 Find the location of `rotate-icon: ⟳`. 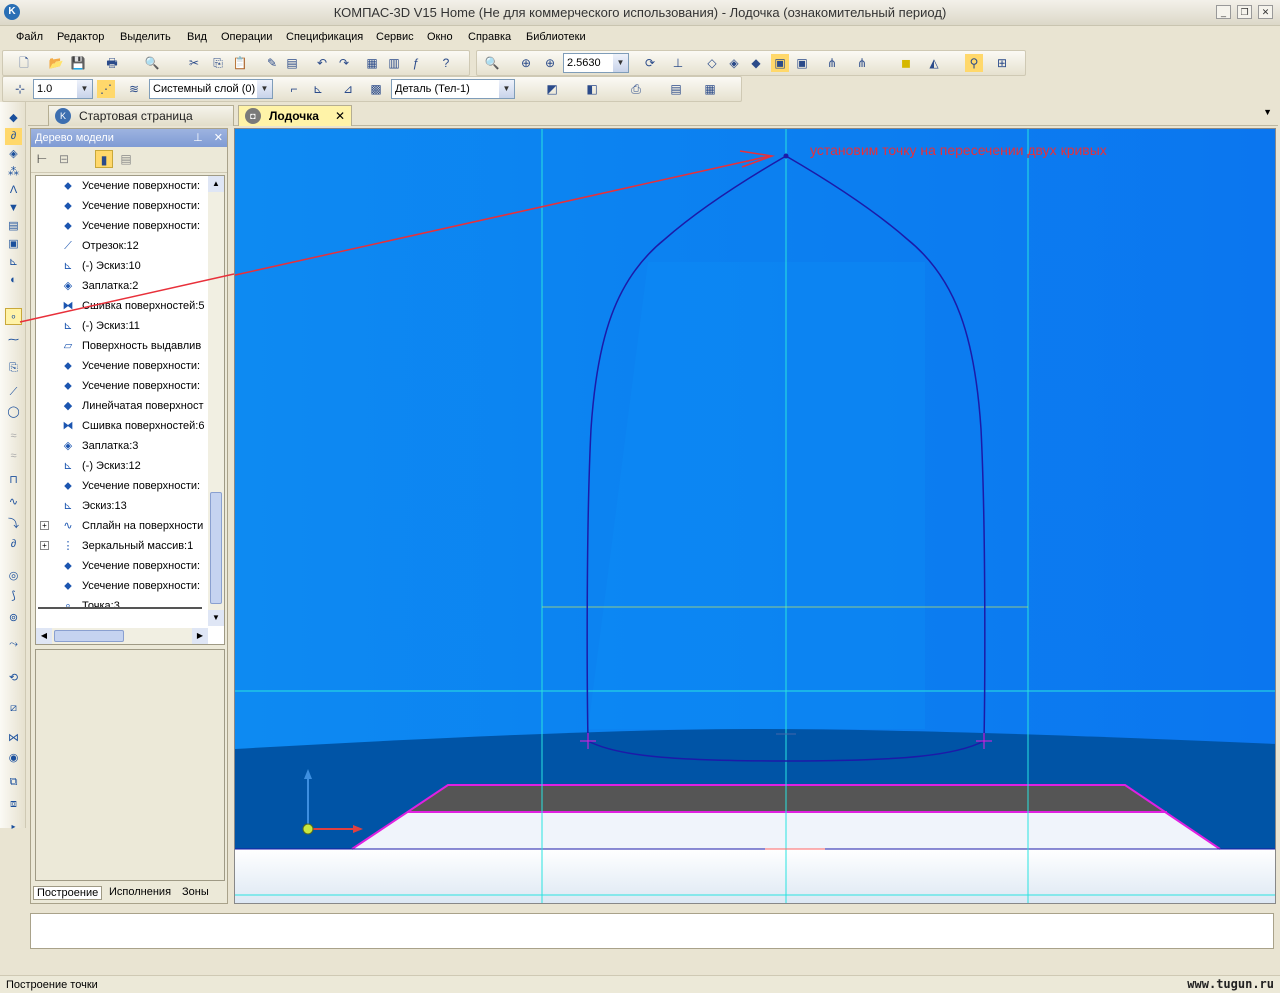

rotate-icon: ⟳ is located at coordinates (650, 63).